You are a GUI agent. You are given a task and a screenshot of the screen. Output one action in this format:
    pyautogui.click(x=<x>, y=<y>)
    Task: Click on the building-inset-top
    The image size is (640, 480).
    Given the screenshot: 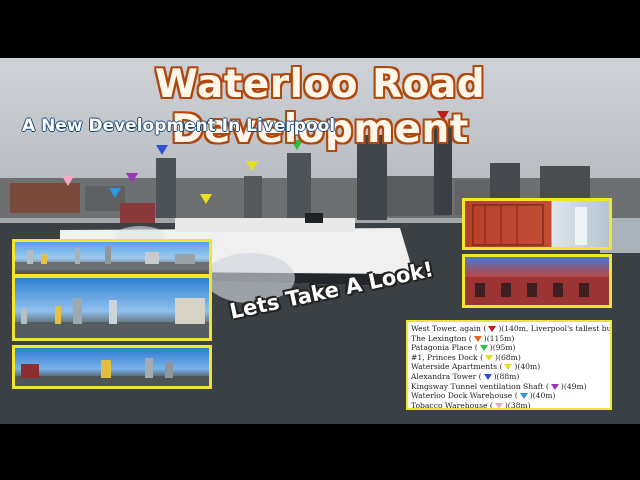 What is the action you would take?
    pyautogui.click(x=537, y=224)
    